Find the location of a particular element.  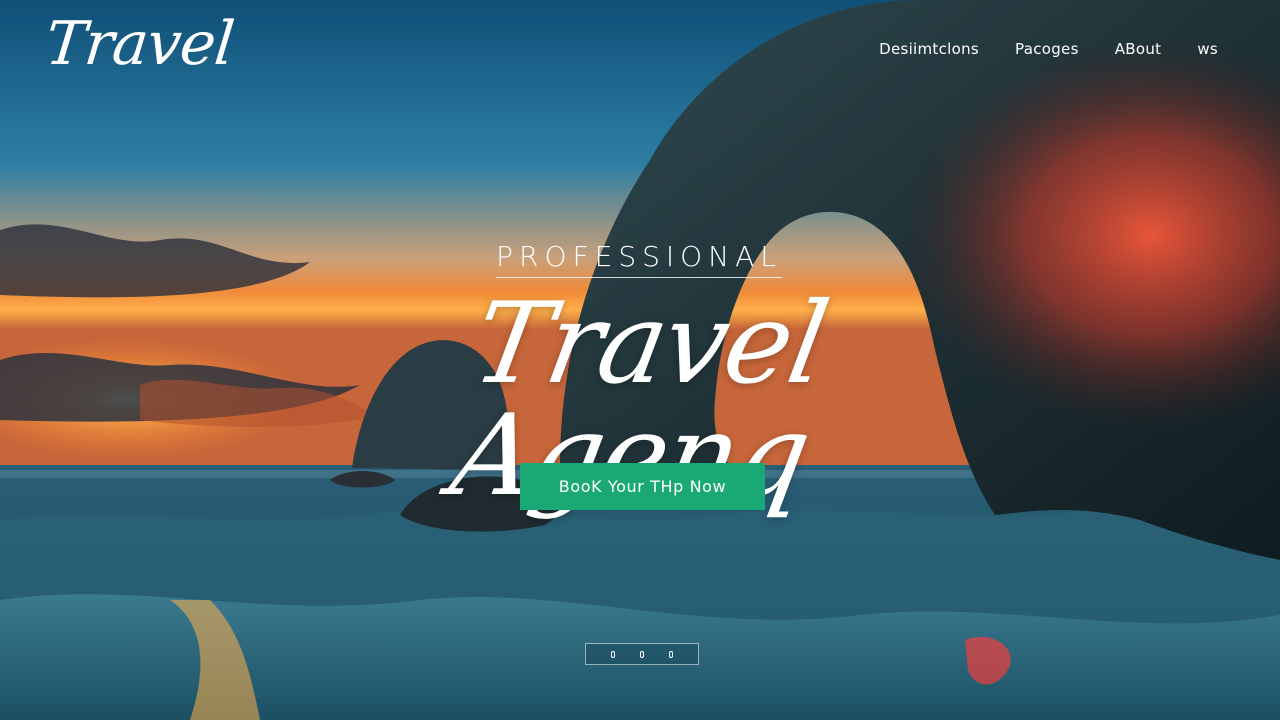

hero-kicker: PROFESSIONAL is located at coordinates (639, 259).